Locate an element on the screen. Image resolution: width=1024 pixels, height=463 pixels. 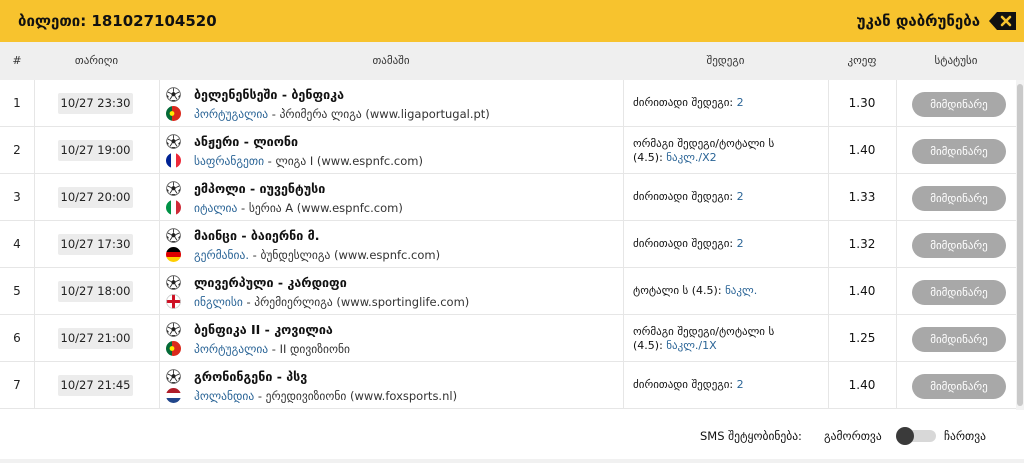
row-number: 6 is located at coordinates (17, 338).